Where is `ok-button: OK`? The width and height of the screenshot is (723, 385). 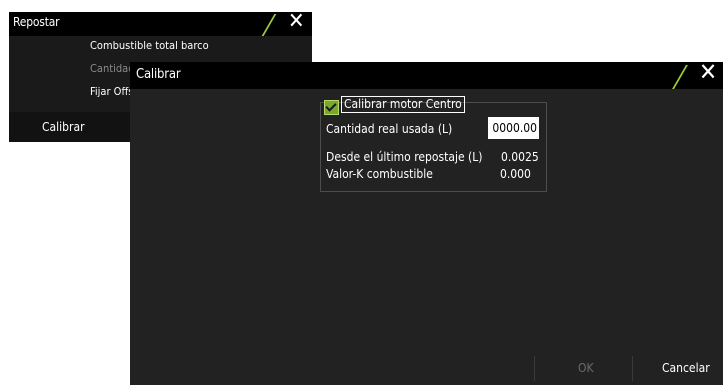
ok-button: OK is located at coordinates (586, 368).